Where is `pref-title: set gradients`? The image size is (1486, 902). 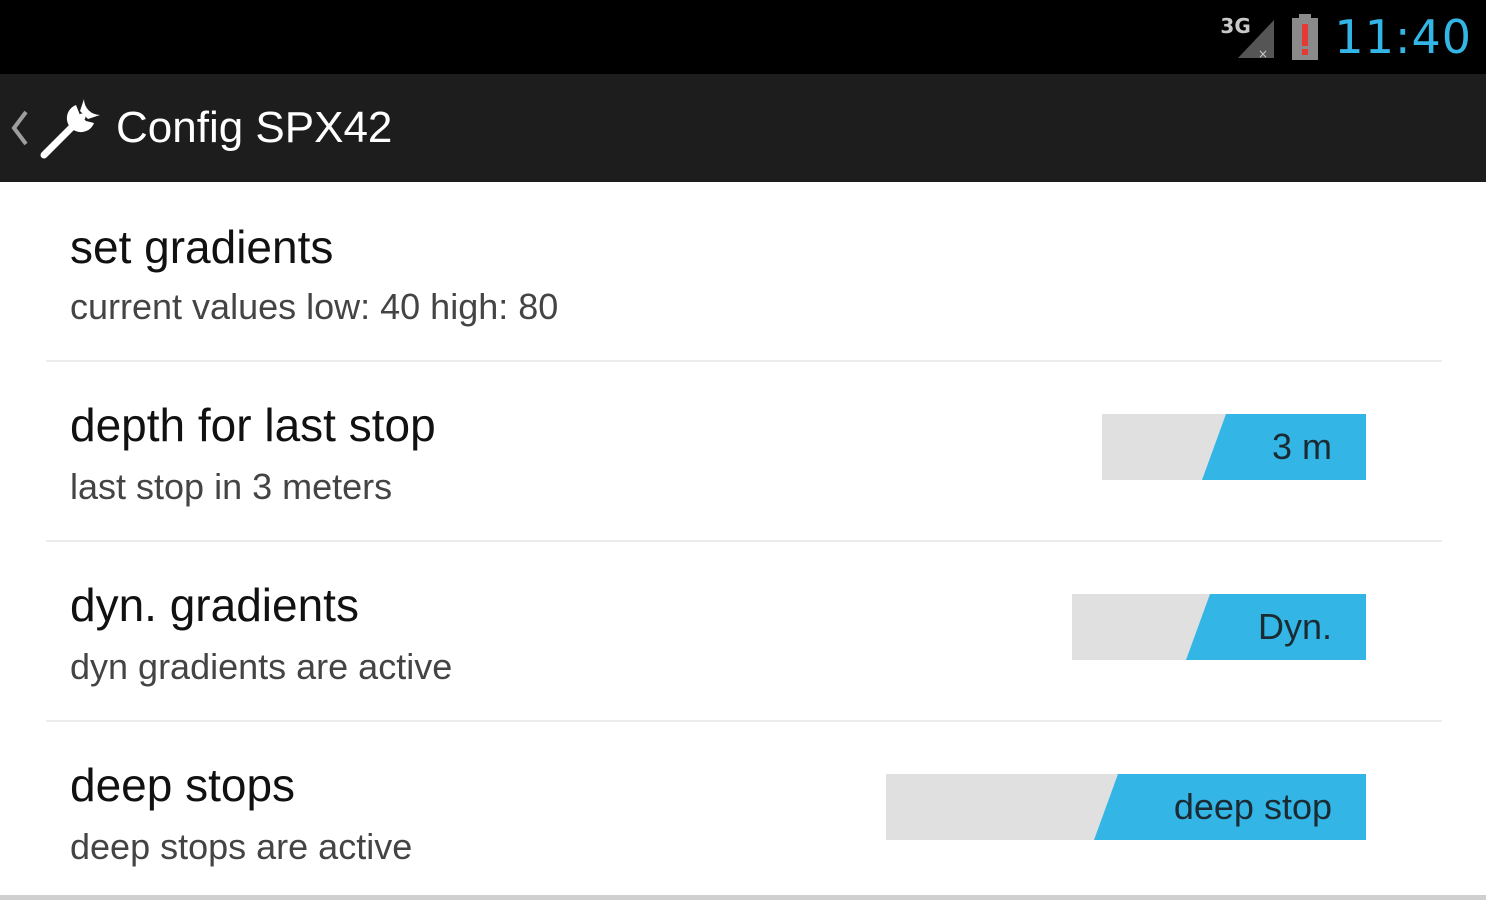
pref-title: set gradients is located at coordinates (202, 247).